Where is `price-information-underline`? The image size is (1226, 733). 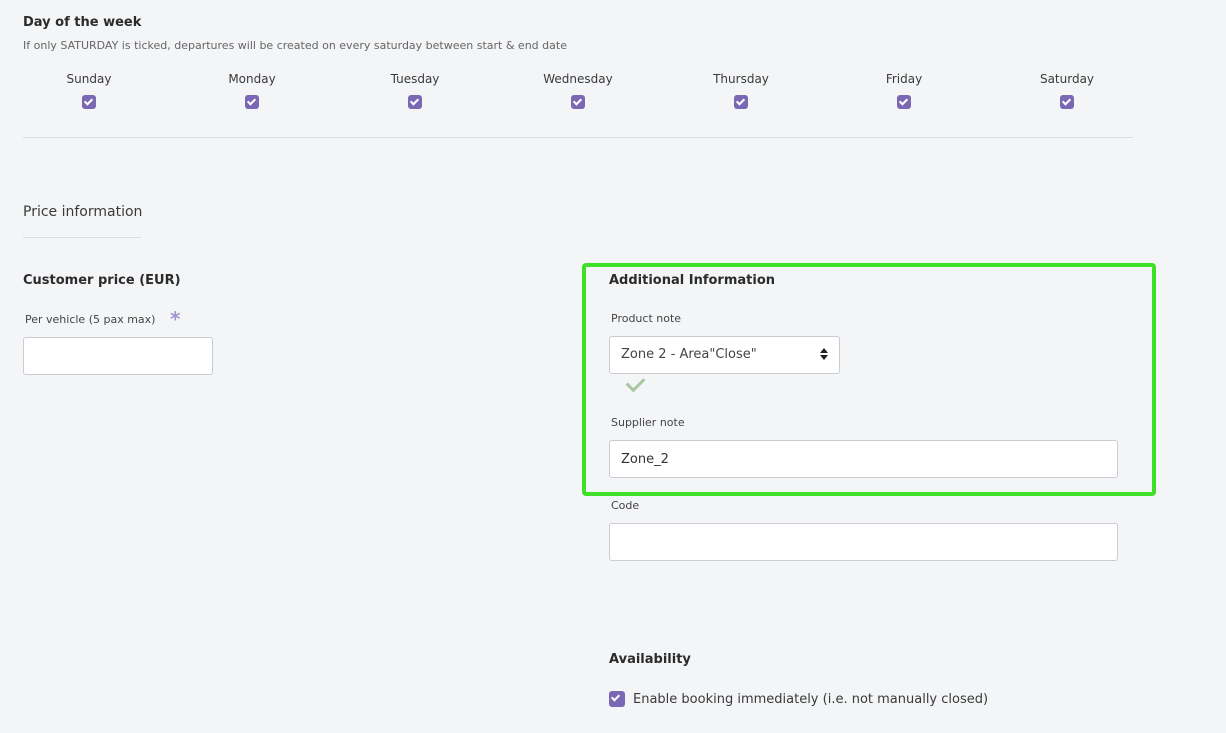 price-information-underline is located at coordinates (82, 237).